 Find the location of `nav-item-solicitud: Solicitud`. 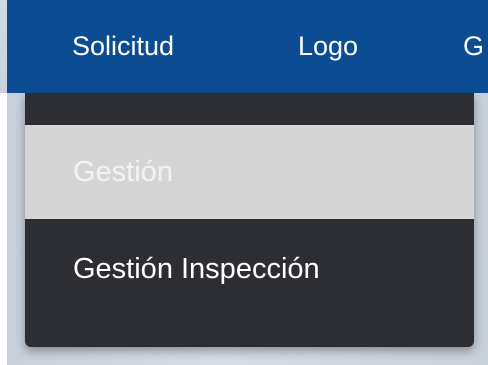

nav-item-solicitud: Solicitud is located at coordinates (123, 46).